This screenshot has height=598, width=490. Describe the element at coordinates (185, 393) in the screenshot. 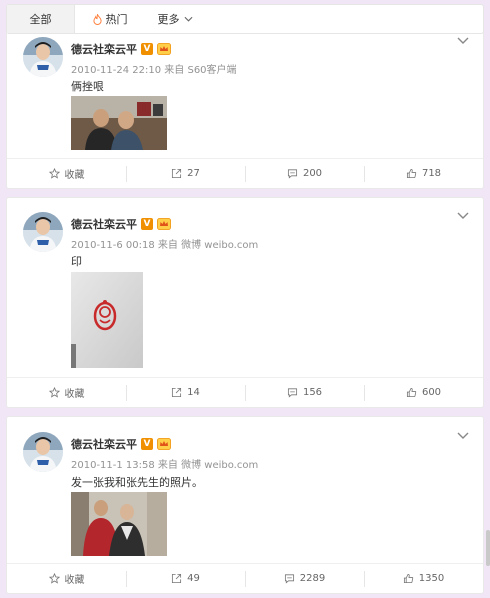

I see `repost-button: 14` at that location.